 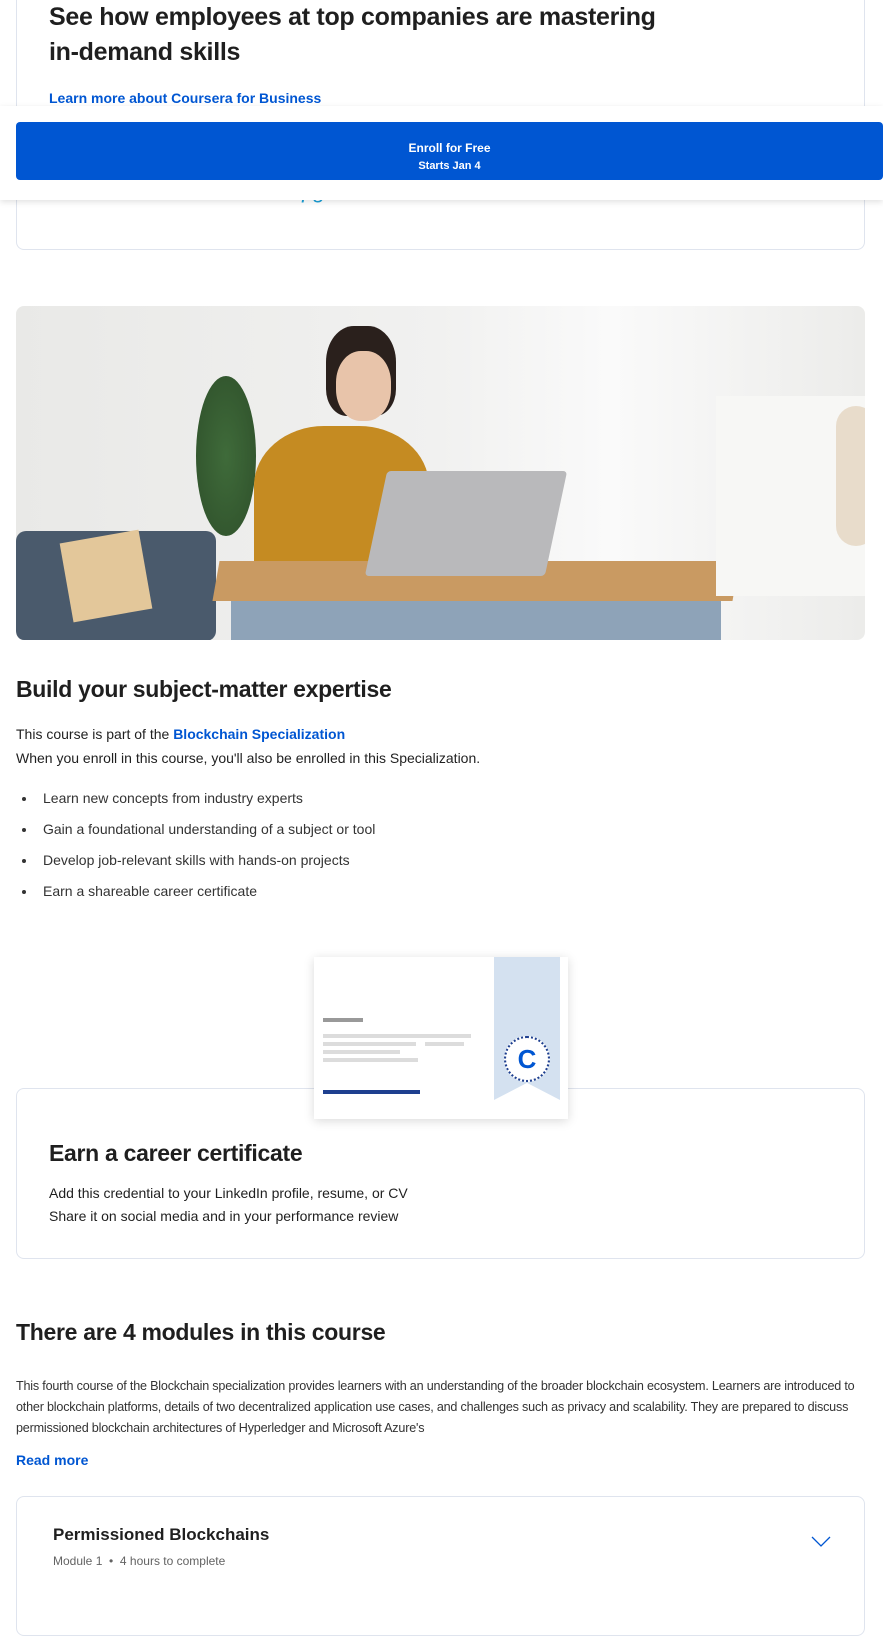 What do you see at coordinates (821, 1541) in the screenshot?
I see `chevron-down-icon` at bounding box center [821, 1541].